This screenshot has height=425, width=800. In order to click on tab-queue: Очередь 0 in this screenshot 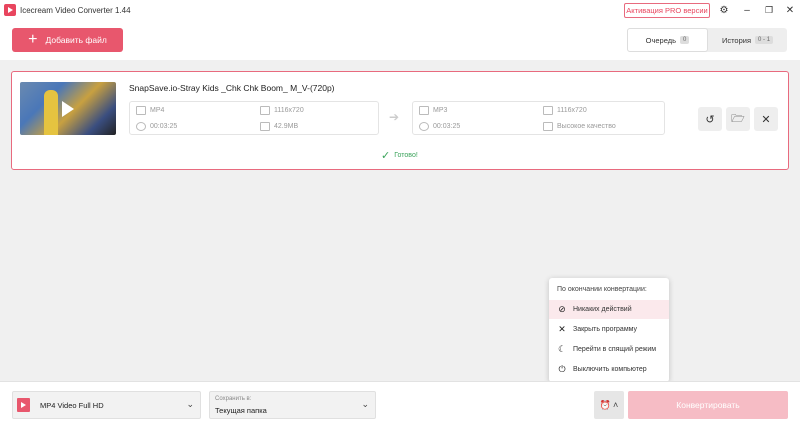, I will do `click(667, 40)`.